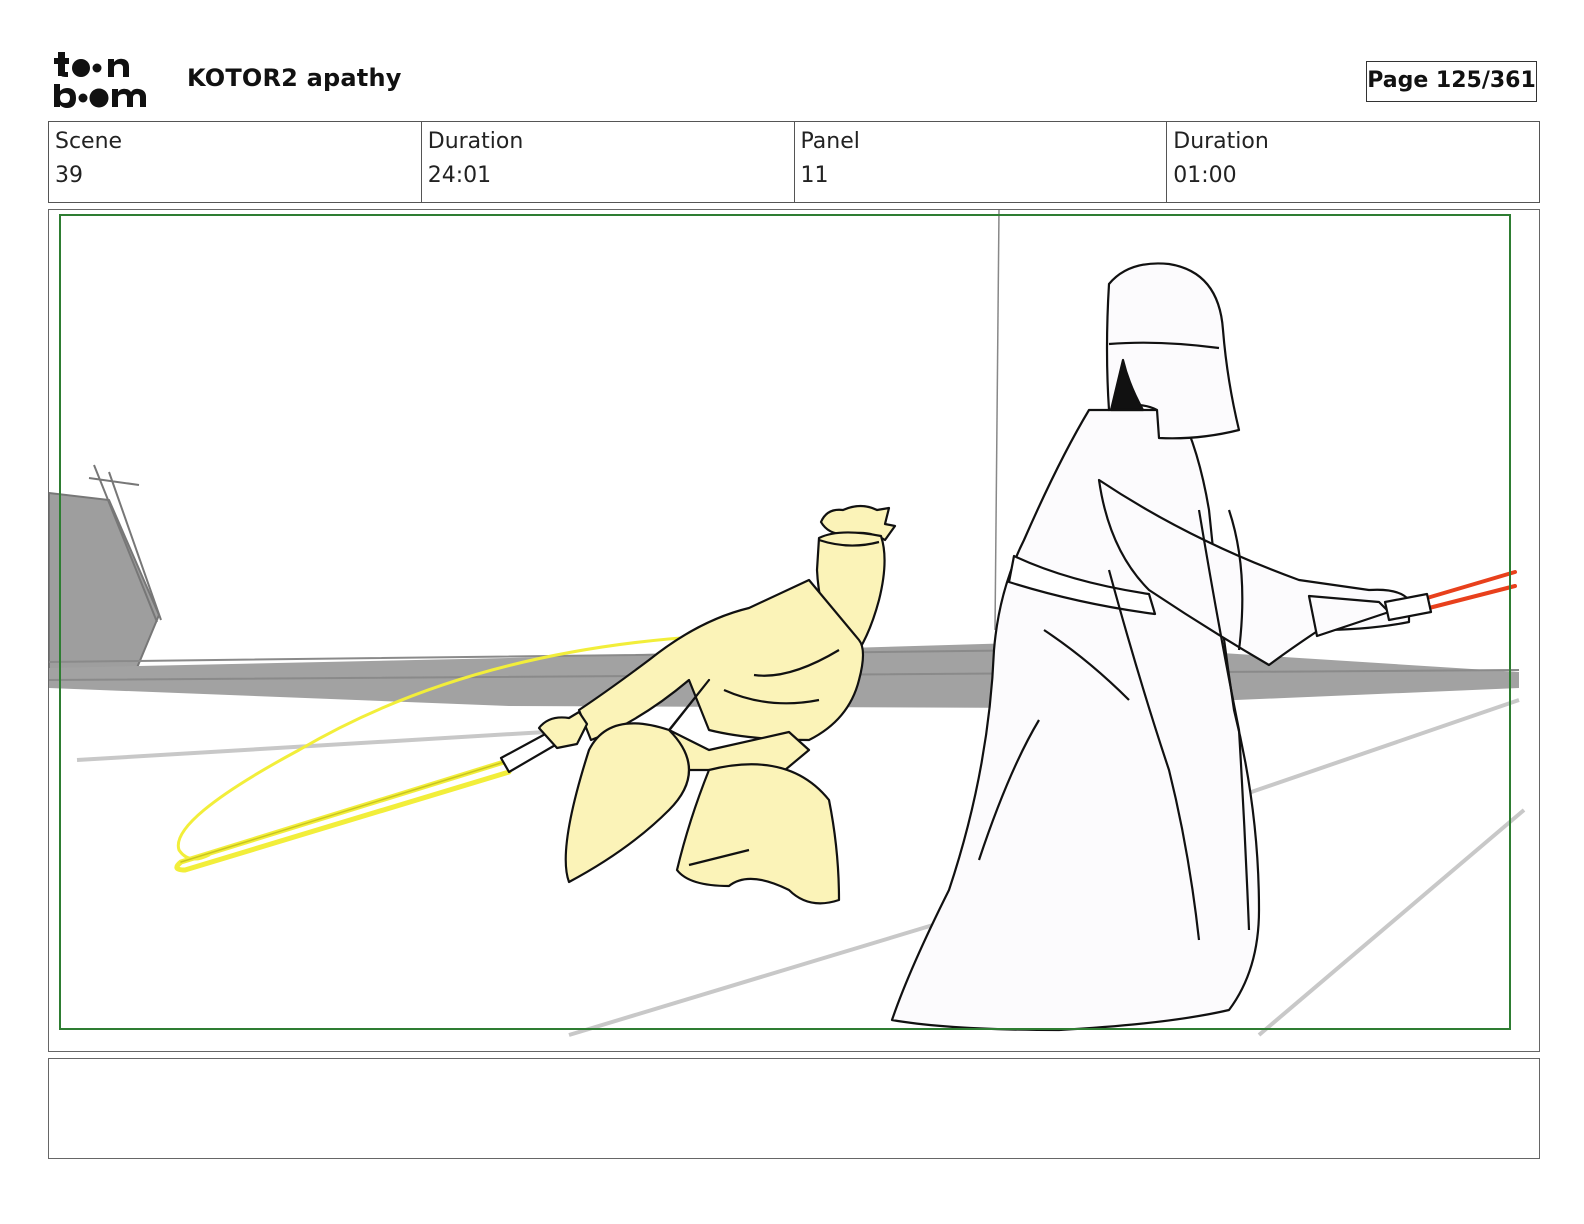 The width and height of the screenshot is (1584, 1224). I want to click on red-lightsaber, so click(1471, 590).